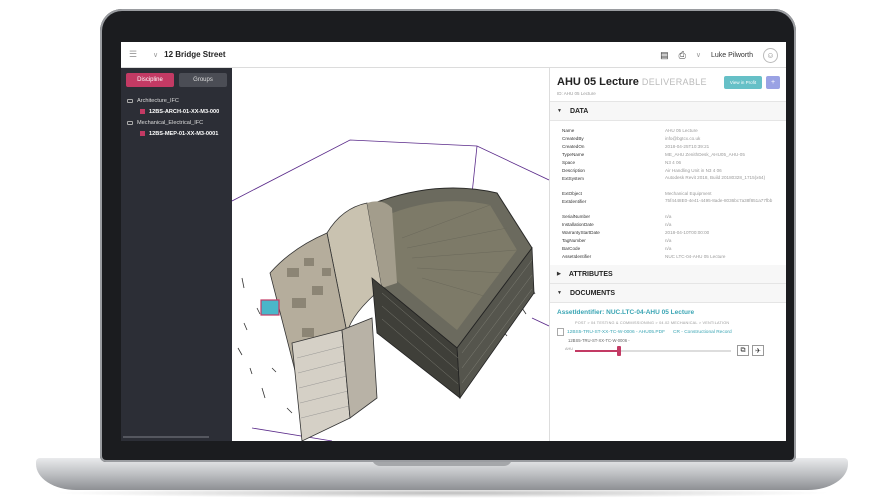  Describe the element at coordinates (573, 138) in the screenshot. I see `property-key: CreatedBy` at that location.